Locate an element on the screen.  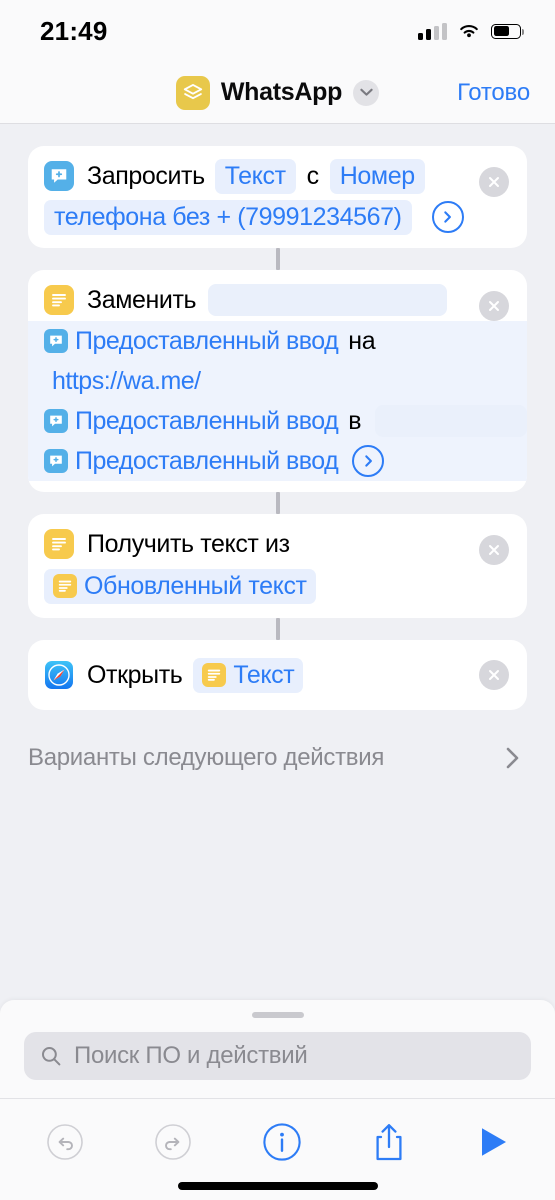
chevron-right-icon is located at coordinates (513, 758).